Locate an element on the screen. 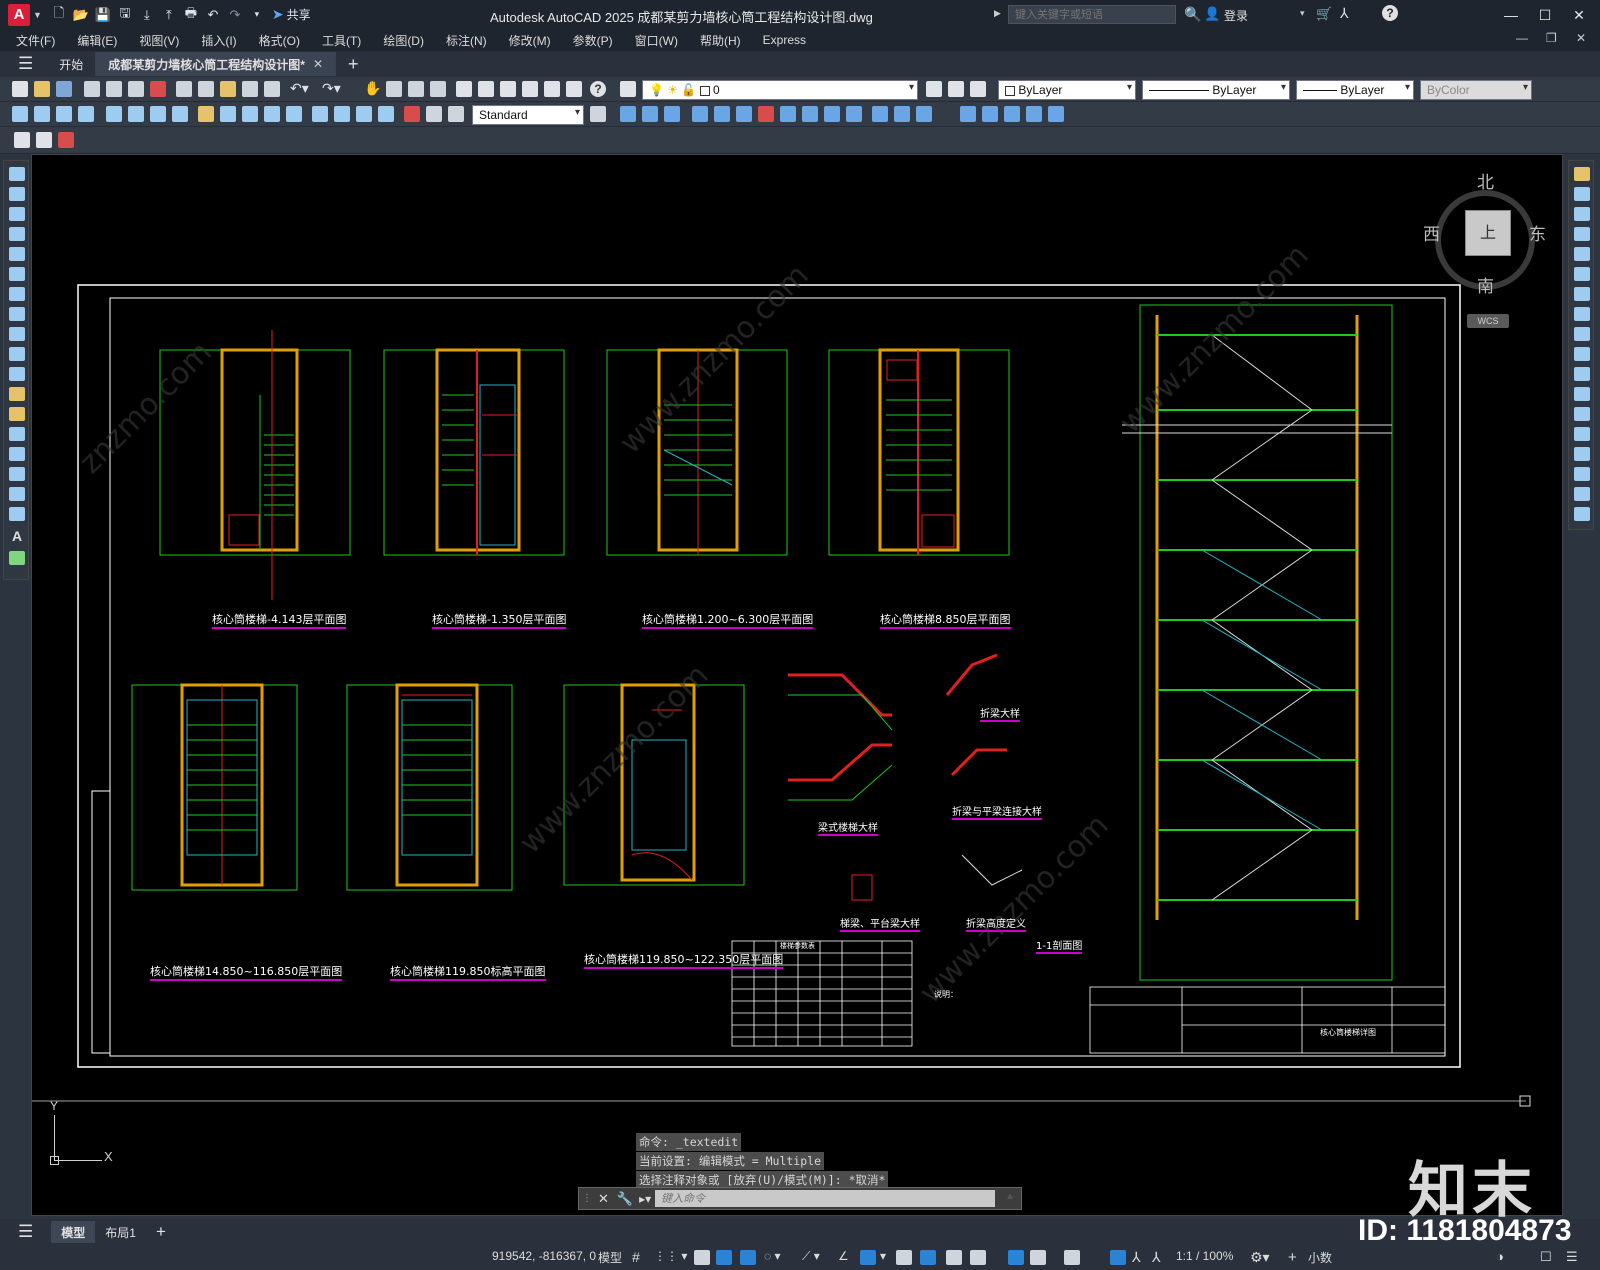 Image resolution: width=1600 pixels, height=1270 pixels. layer-properties-icon is located at coordinates (628, 89).